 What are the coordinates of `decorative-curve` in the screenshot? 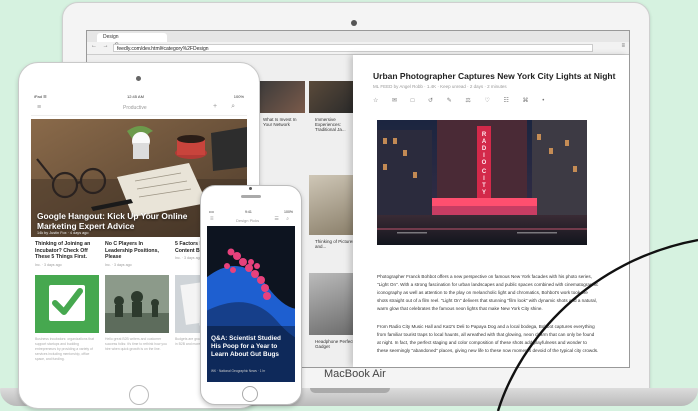 It's located at (597, 324).